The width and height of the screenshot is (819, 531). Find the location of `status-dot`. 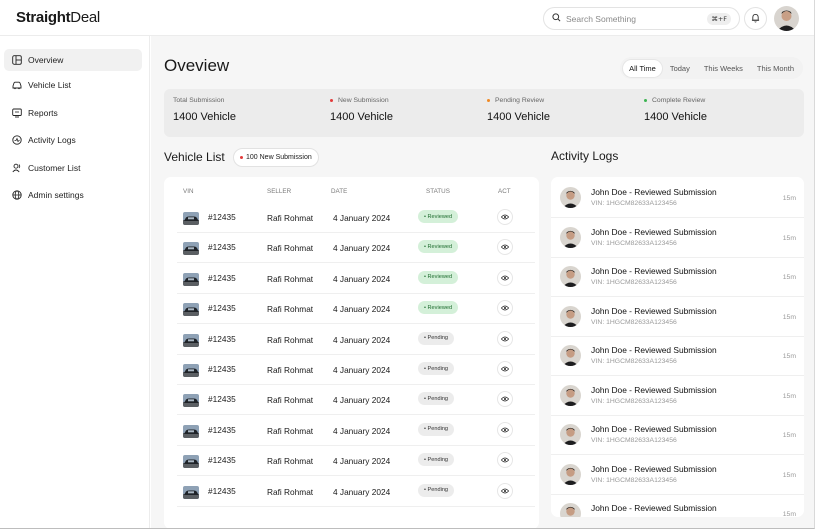

status-dot is located at coordinates (241, 157).